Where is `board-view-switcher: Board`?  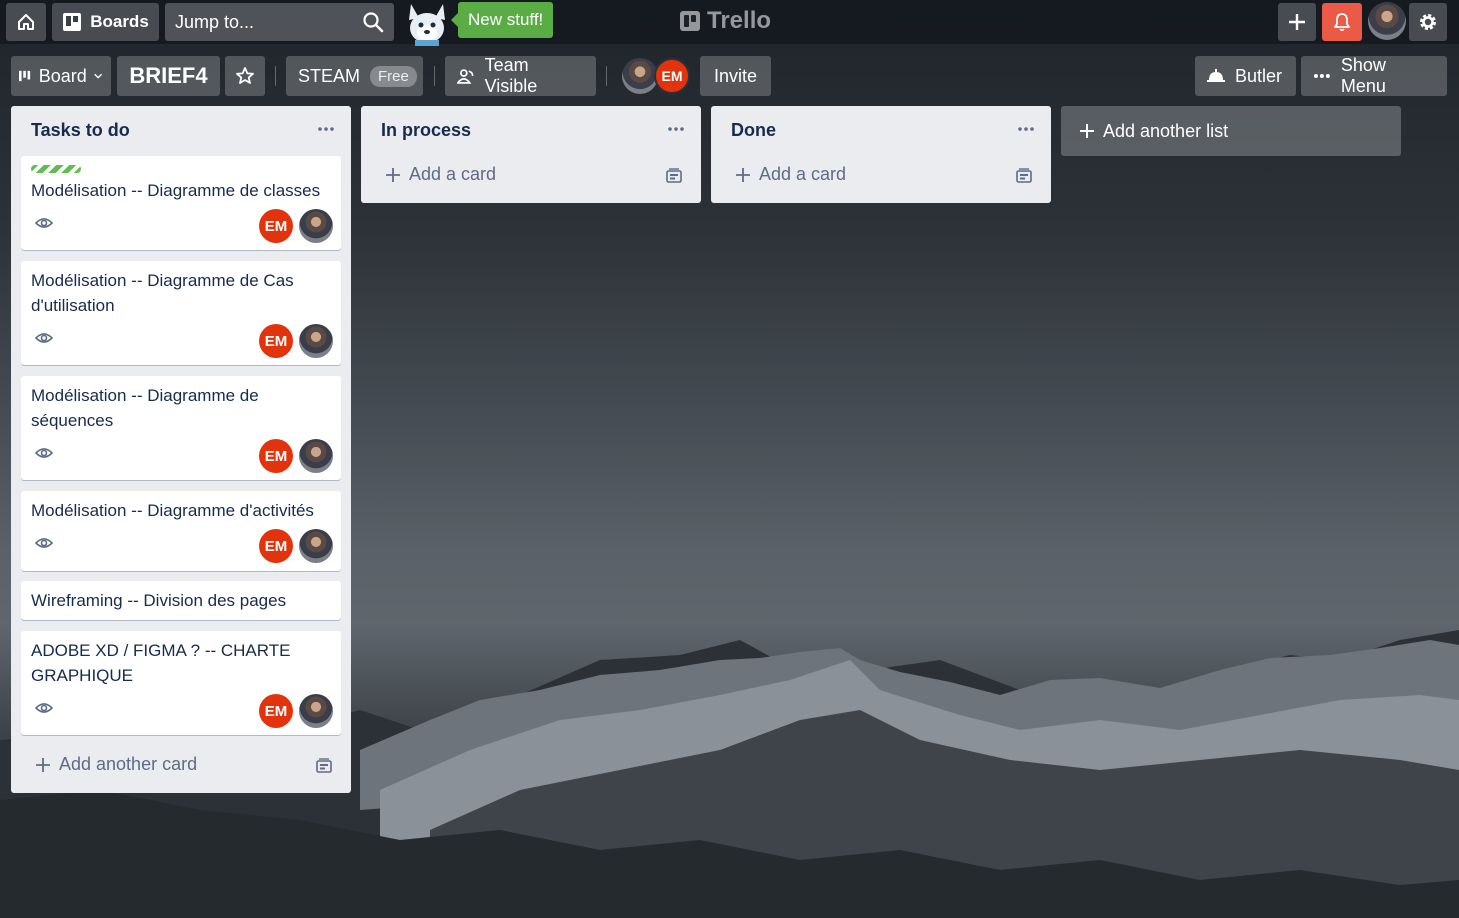
board-view-switcher: Board is located at coordinates (61, 76).